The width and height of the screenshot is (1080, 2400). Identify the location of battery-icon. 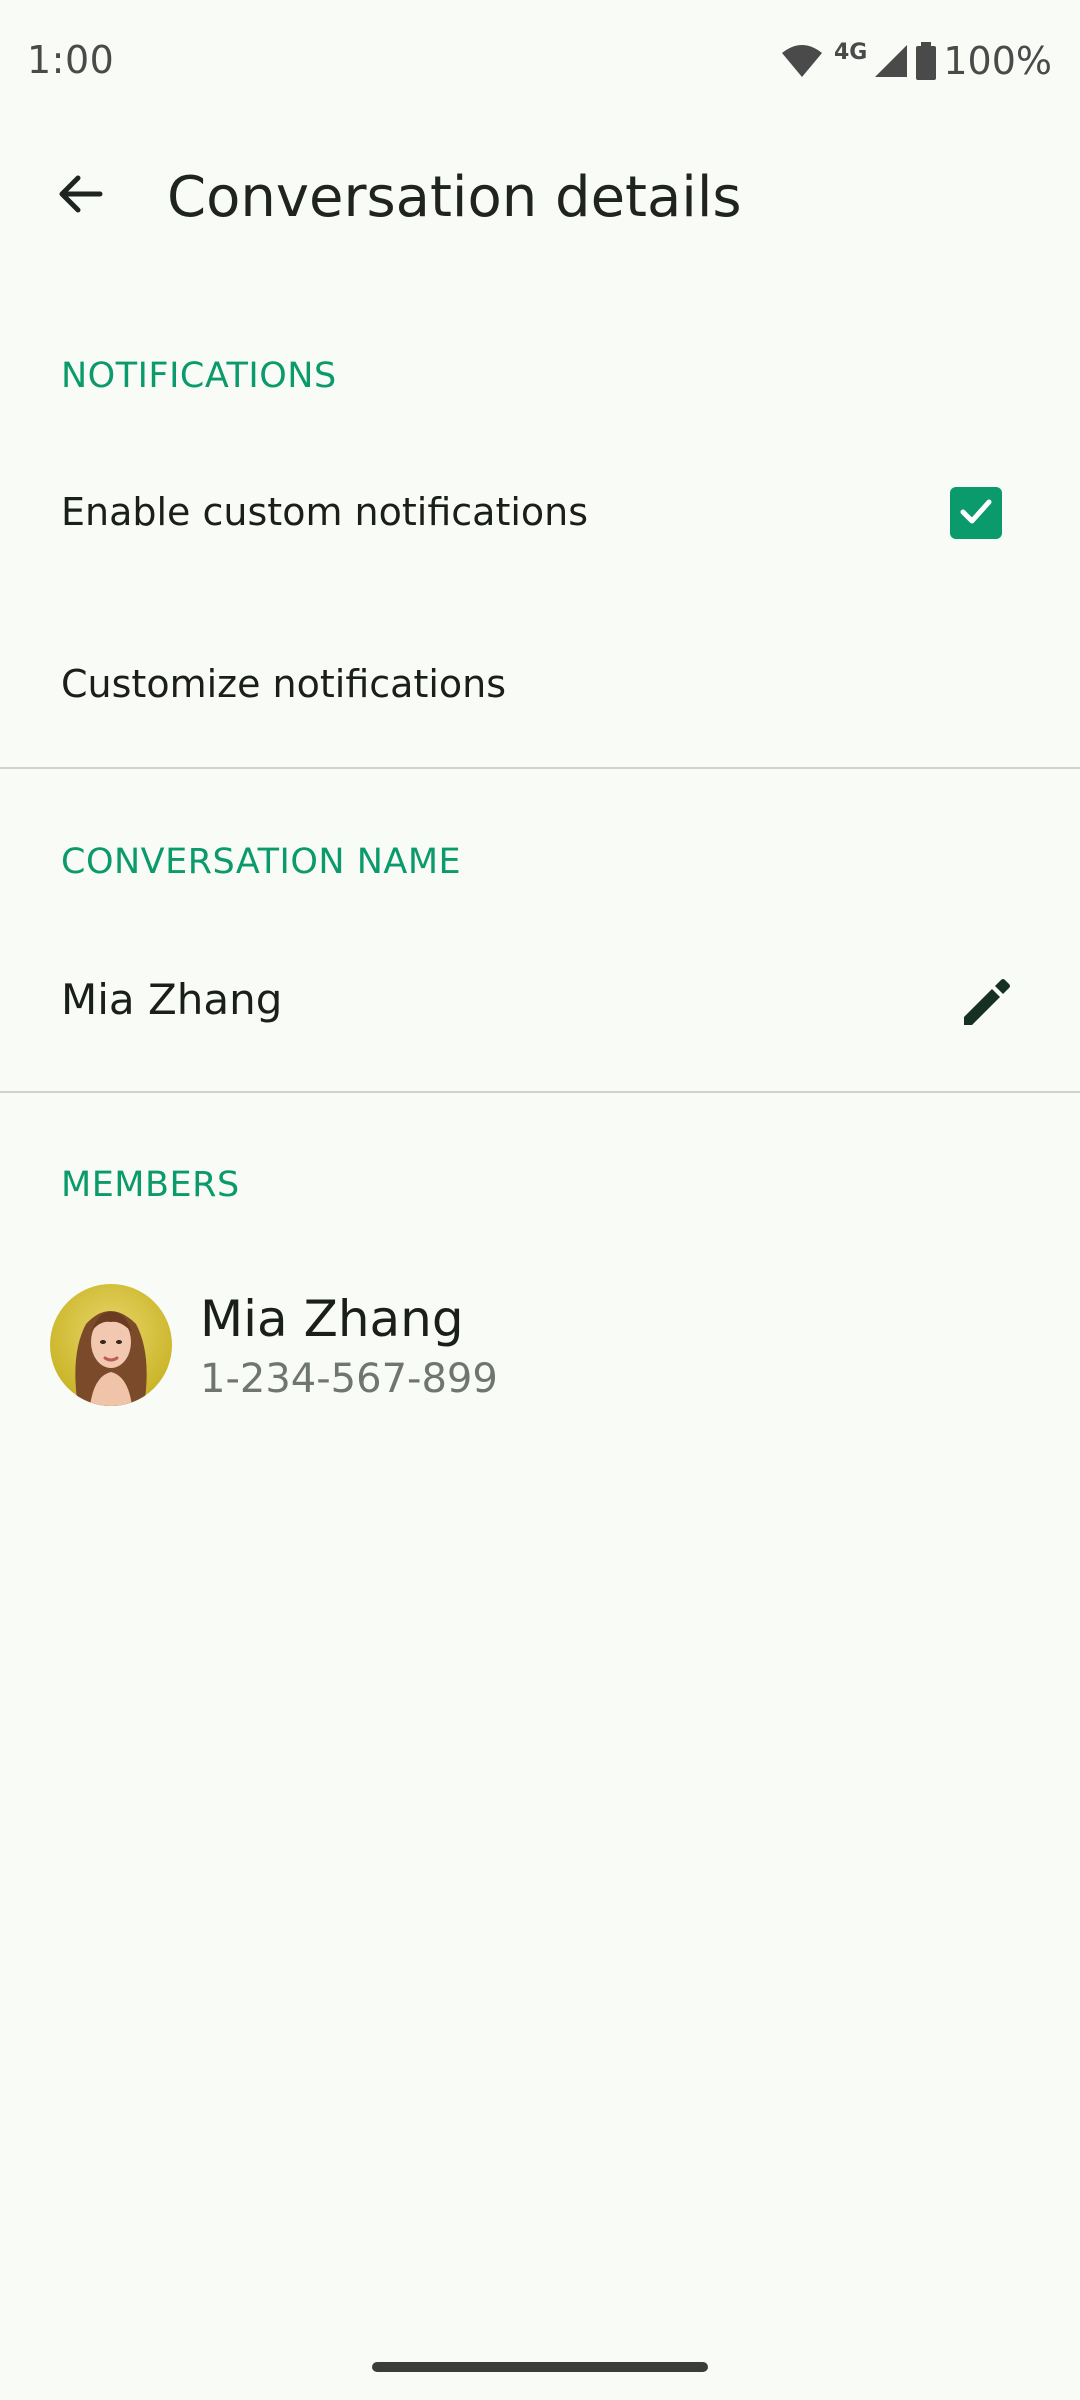
(926, 61).